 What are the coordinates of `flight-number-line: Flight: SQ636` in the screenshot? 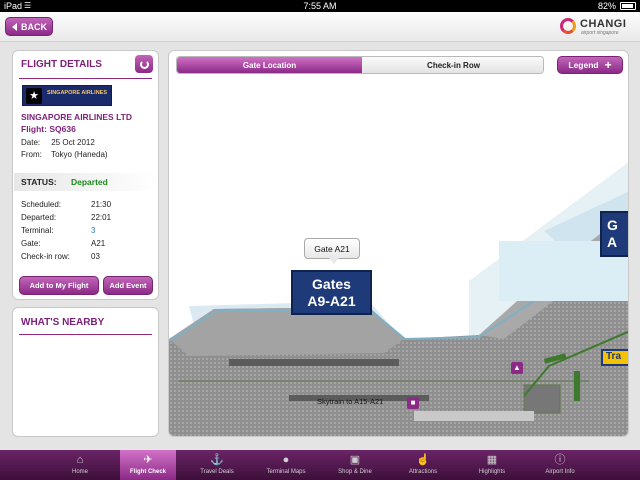 It's located at (48, 129).